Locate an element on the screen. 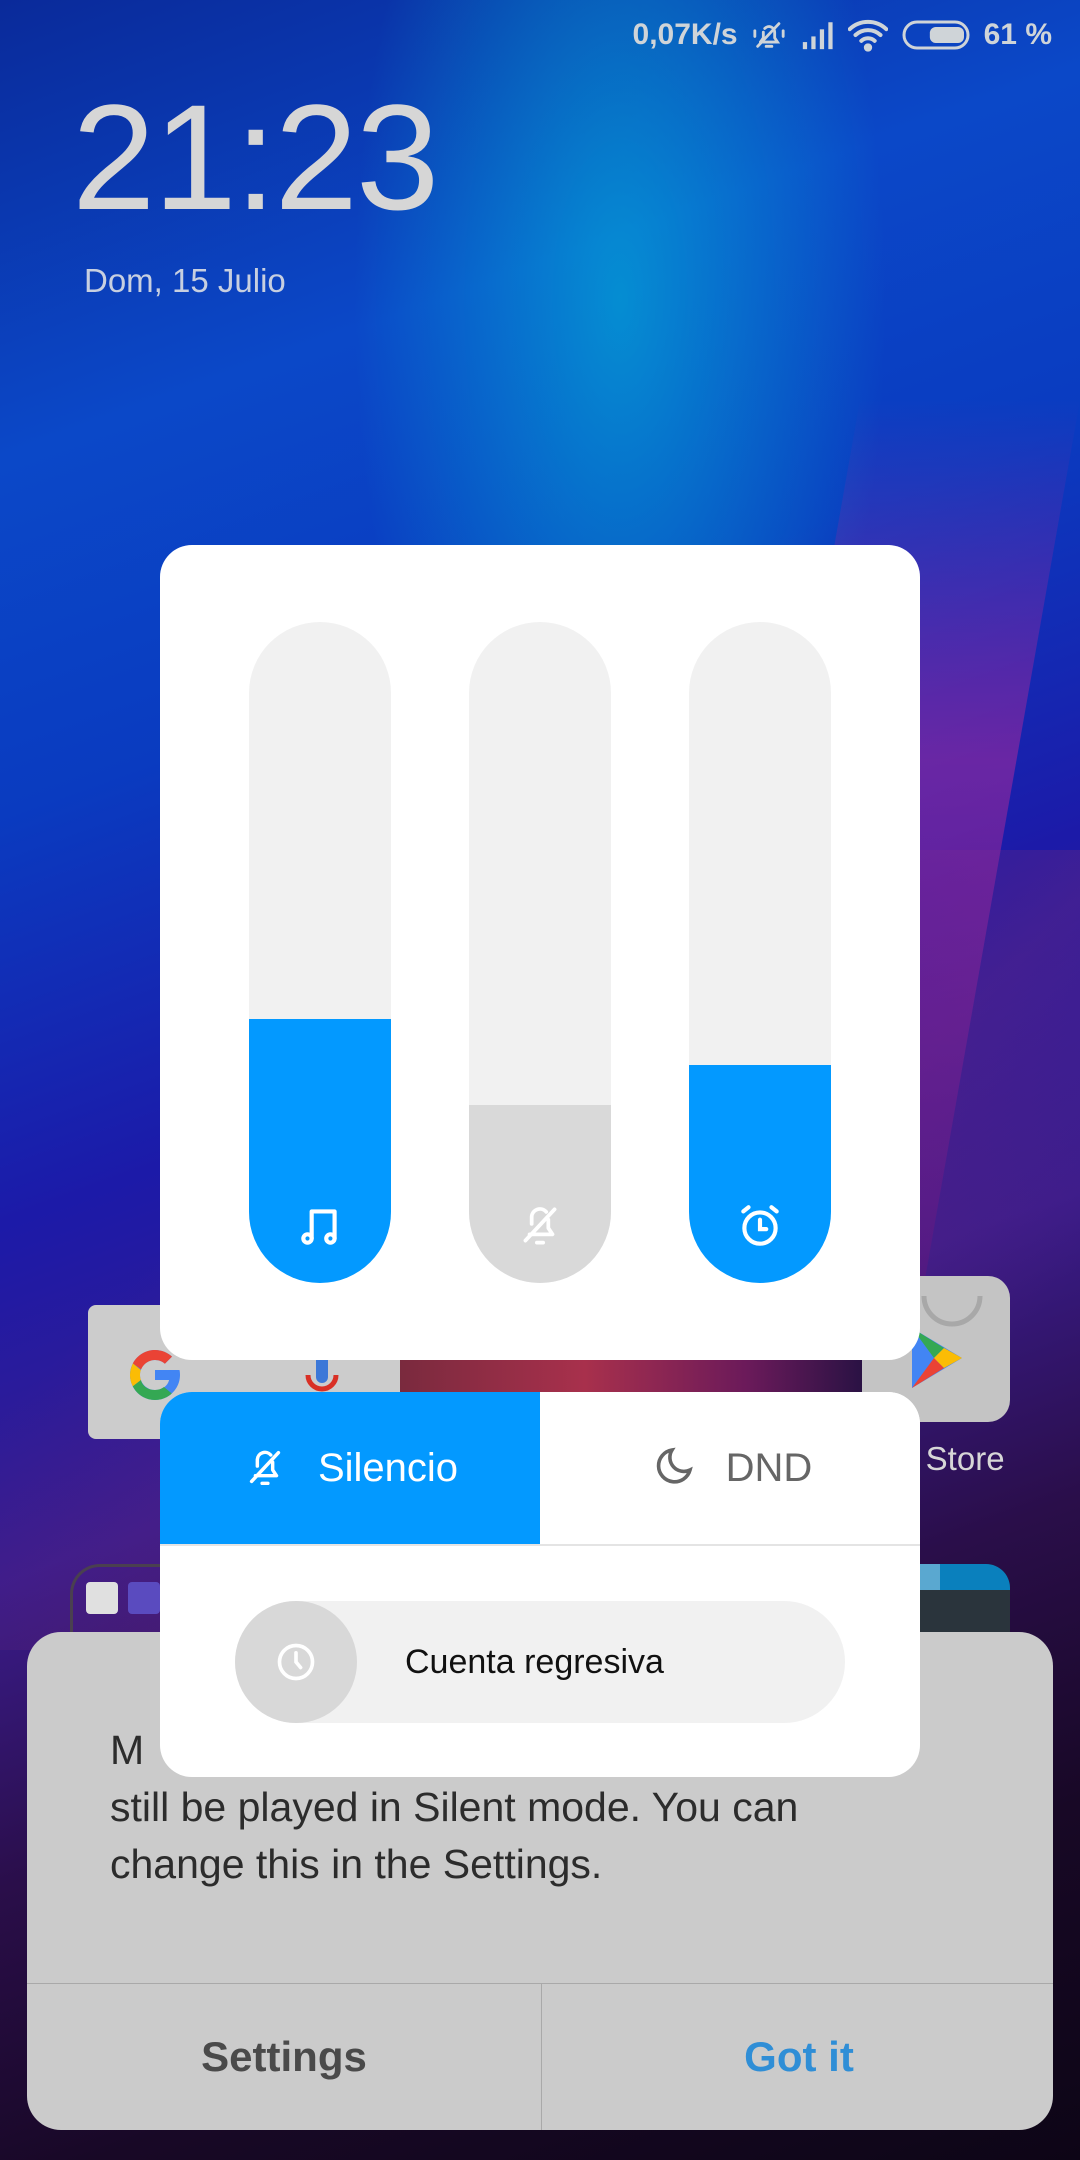  silent-mode-label: Silencio is located at coordinates (388, 1467).